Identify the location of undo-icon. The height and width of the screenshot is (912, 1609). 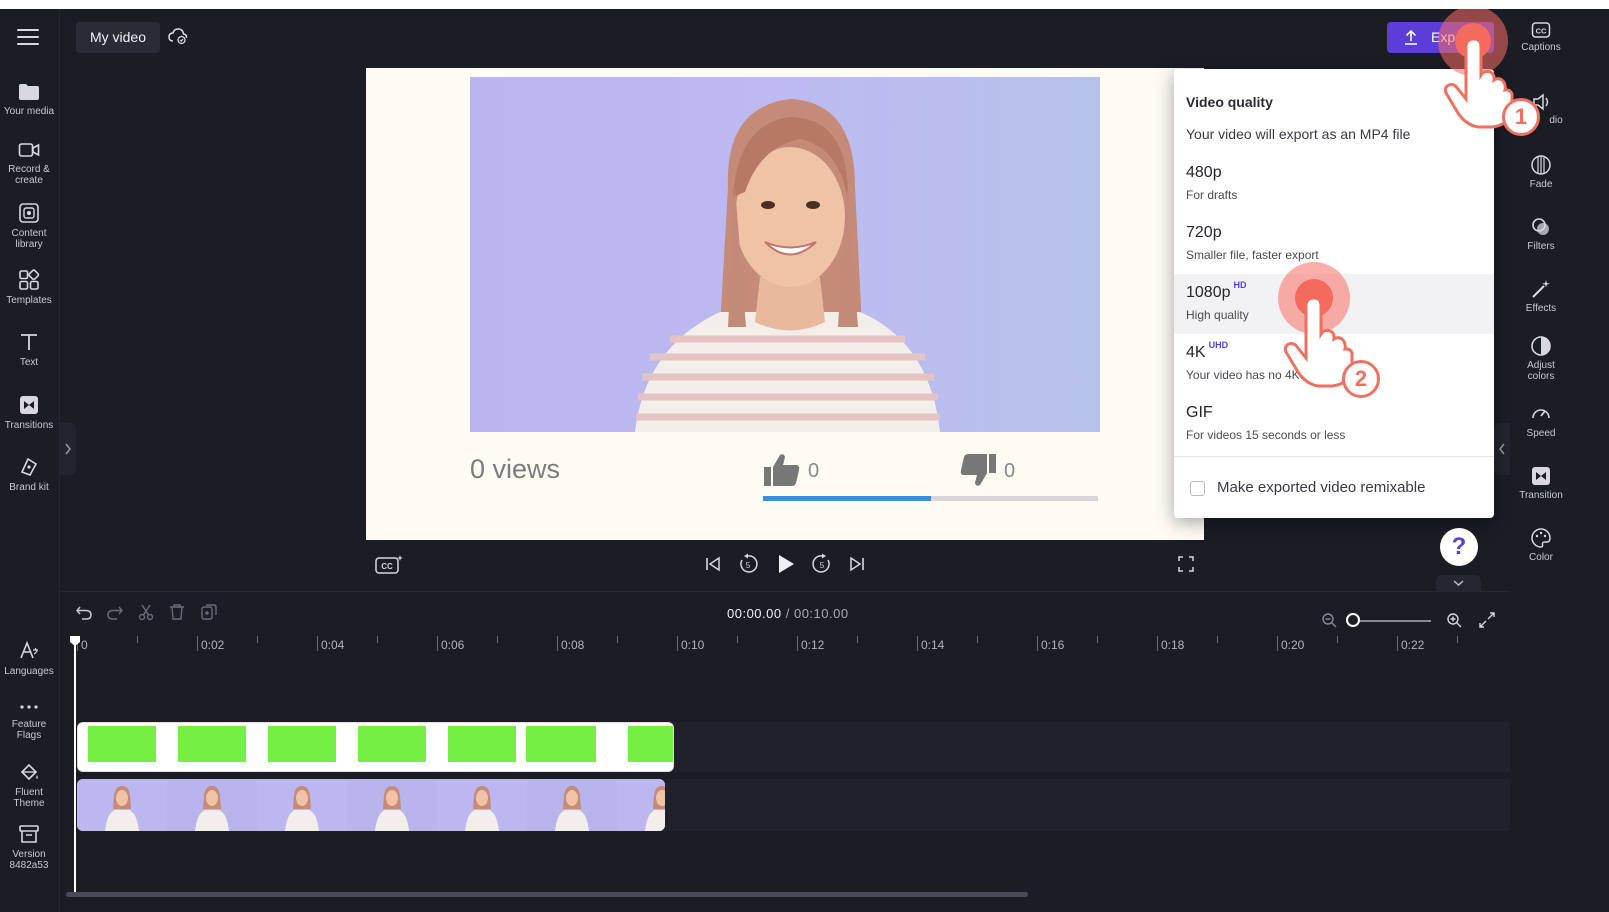
(84, 612).